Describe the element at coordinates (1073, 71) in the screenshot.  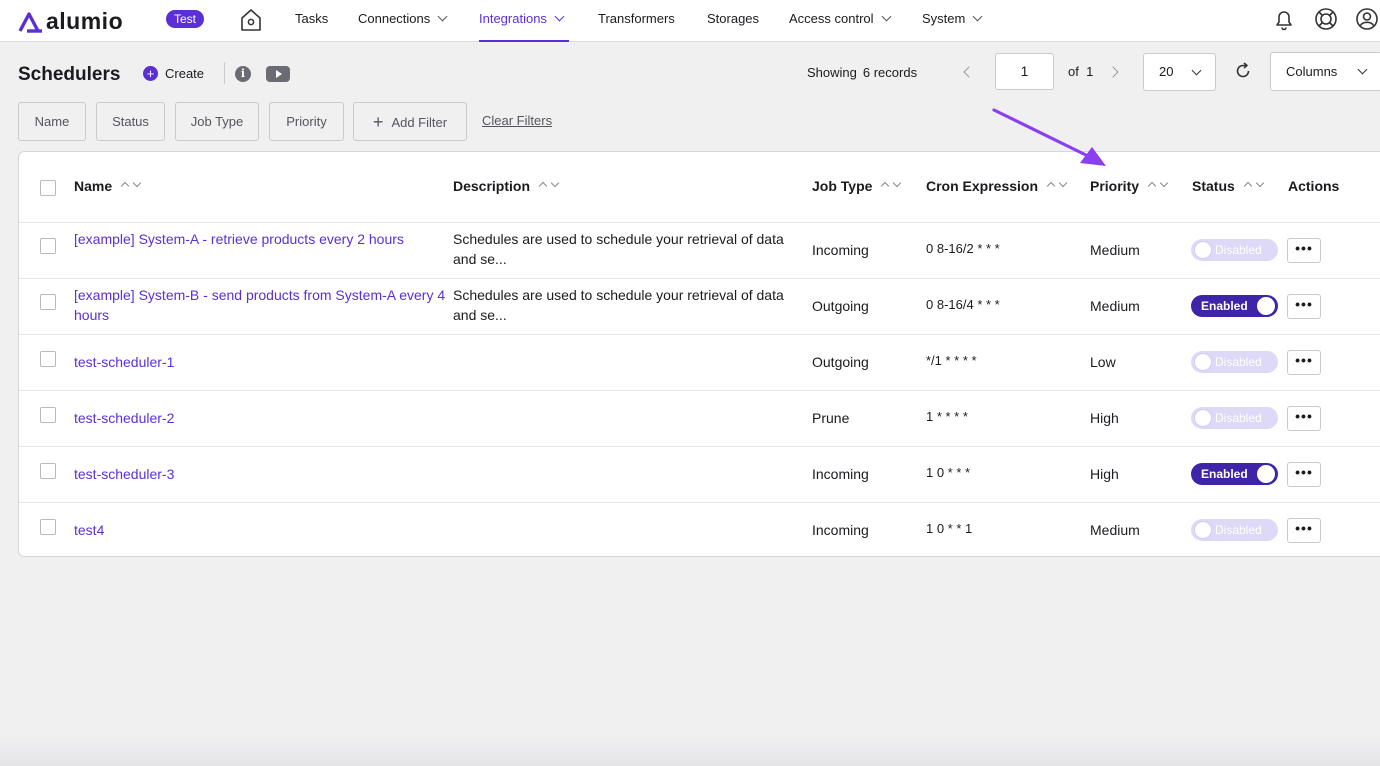
I see `of-label: of` at that location.